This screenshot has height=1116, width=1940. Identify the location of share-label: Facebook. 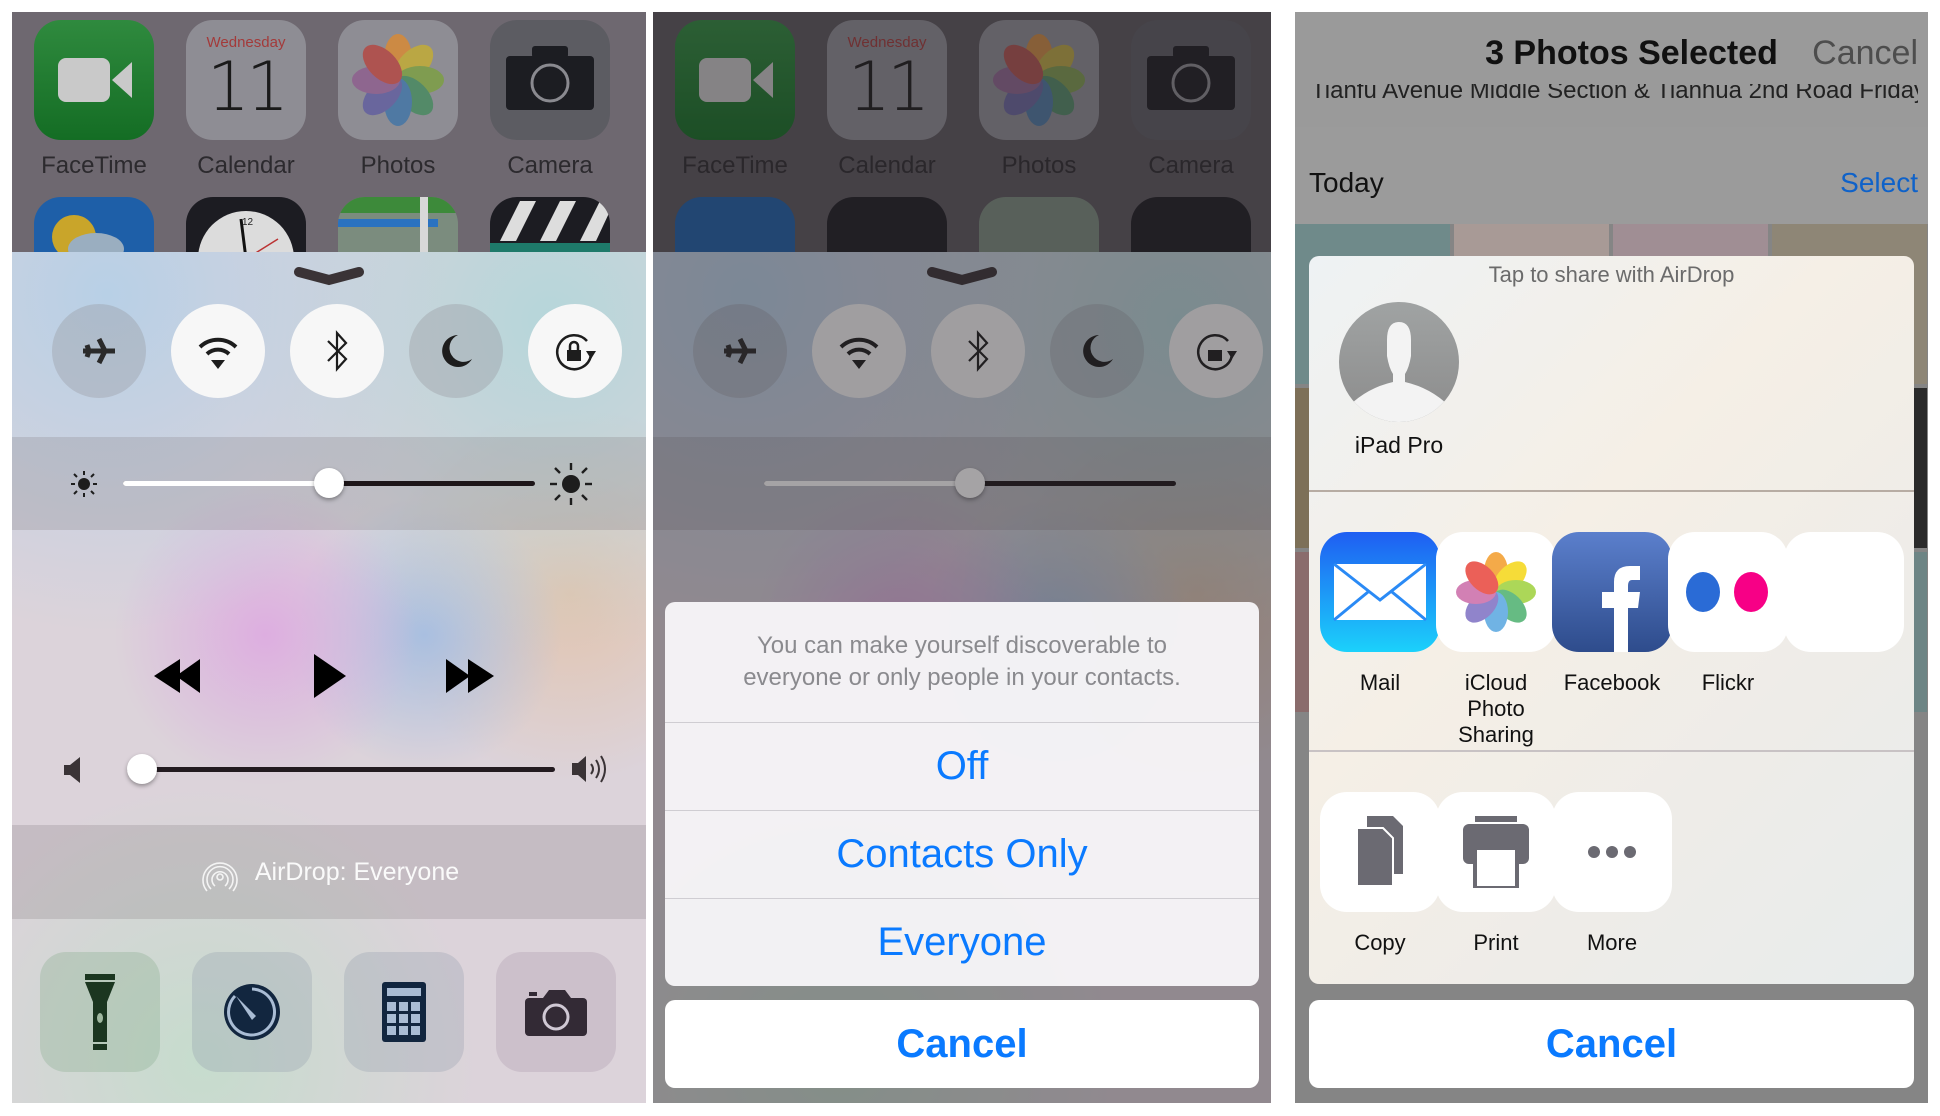
(1612, 682).